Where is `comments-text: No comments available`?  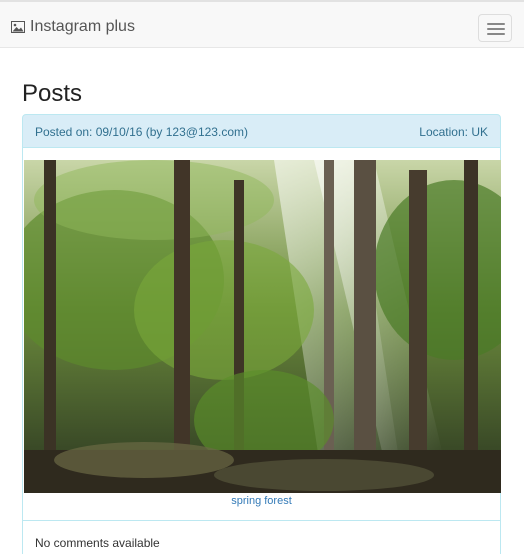 comments-text: No comments available is located at coordinates (97, 543).